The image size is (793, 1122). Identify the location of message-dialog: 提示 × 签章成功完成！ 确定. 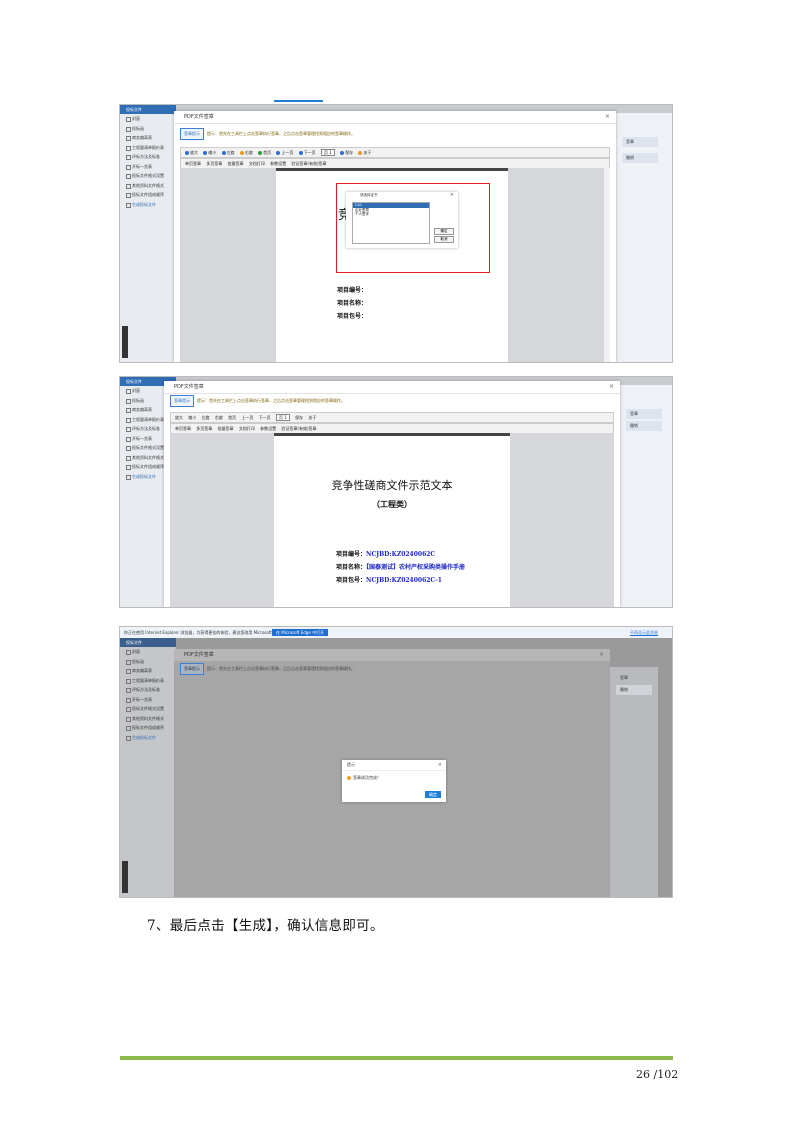
(394, 781).